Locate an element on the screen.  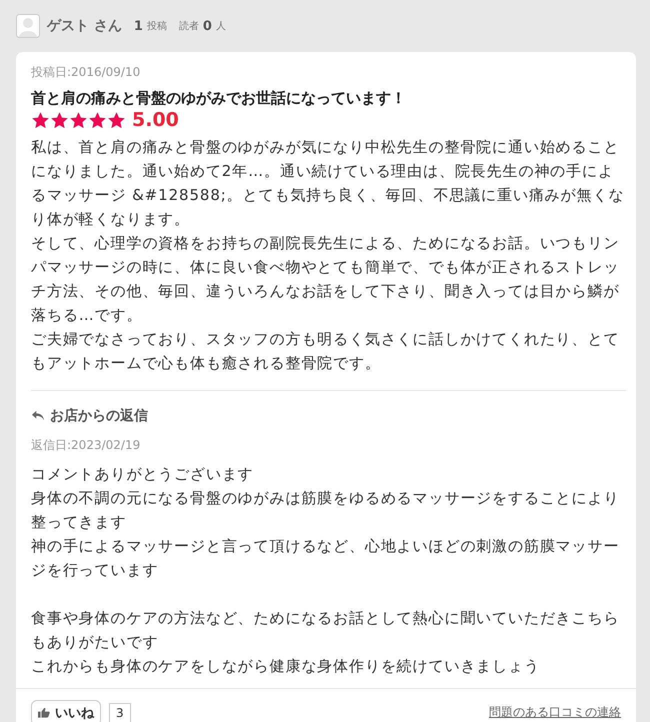
reply-icon is located at coordinates (38, 416).